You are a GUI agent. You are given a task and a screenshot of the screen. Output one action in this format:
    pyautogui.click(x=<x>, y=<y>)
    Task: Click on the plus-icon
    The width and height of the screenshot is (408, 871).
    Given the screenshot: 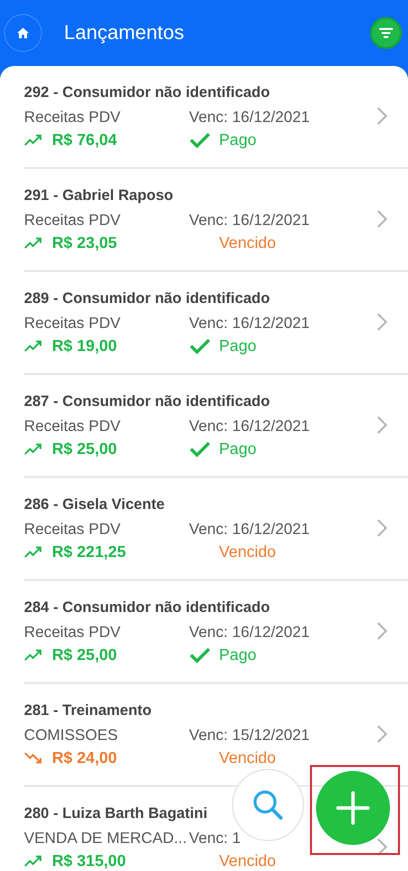 What is the action you would take?
    pyautogui.click(x=353, y=808)
    